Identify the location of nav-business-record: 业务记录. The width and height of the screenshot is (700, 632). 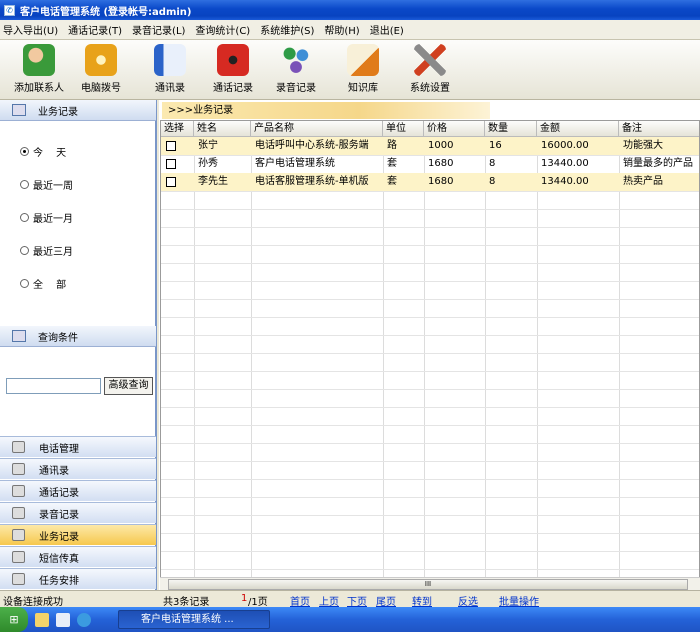
(78, 534).